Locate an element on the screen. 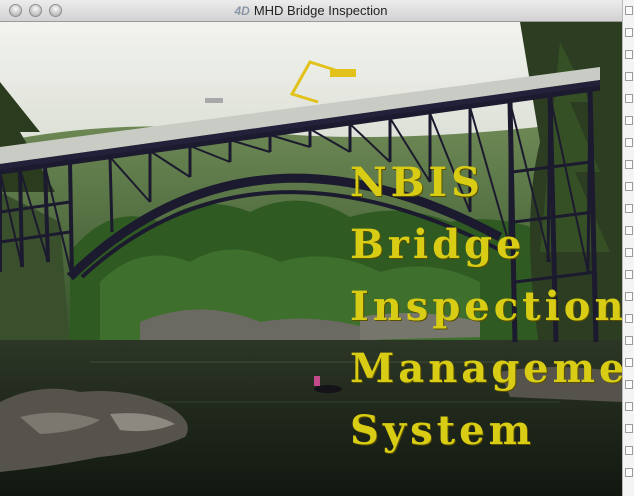 This screenshot has height=496, width=634. splash-line-inspection: Inspection is located at coordinates (486, 306).